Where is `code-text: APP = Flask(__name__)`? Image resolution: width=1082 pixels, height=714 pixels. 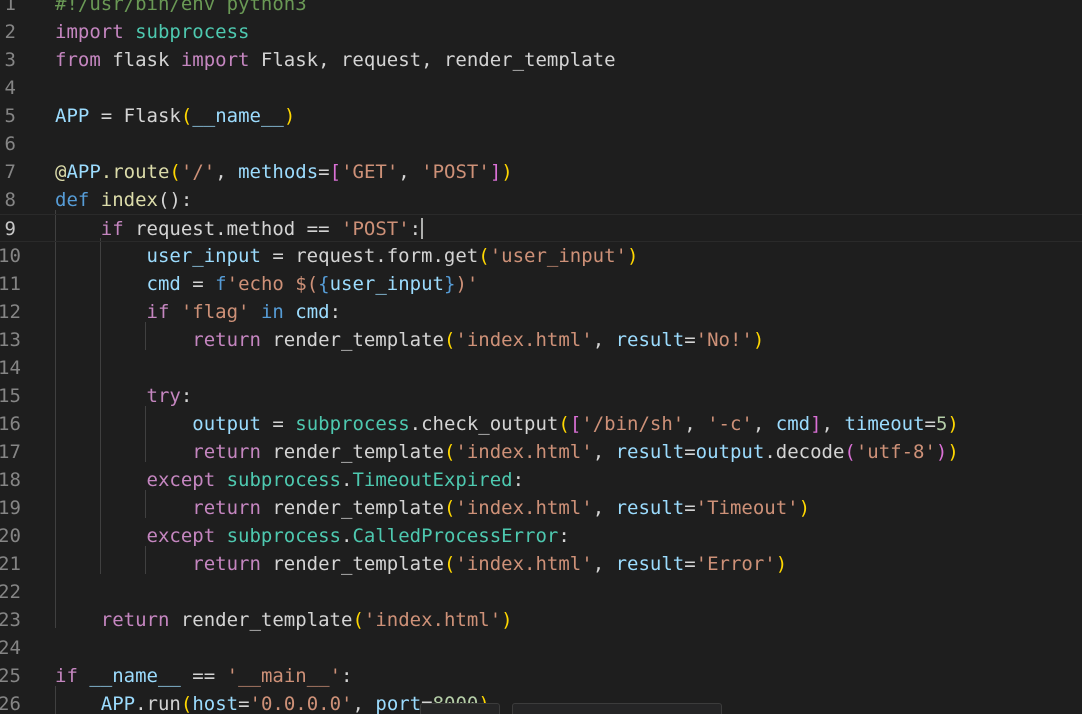
code-text: APP = Flask(__name__) is located at coordinates (175, 116).